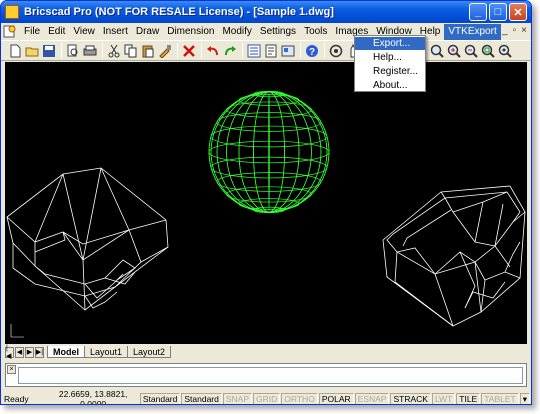 The image size is (540, 414). What do you see at coordinates (29, 352) in the screenshot?
I see `next-tab-button: ▶` at bounding box center [29, 352].